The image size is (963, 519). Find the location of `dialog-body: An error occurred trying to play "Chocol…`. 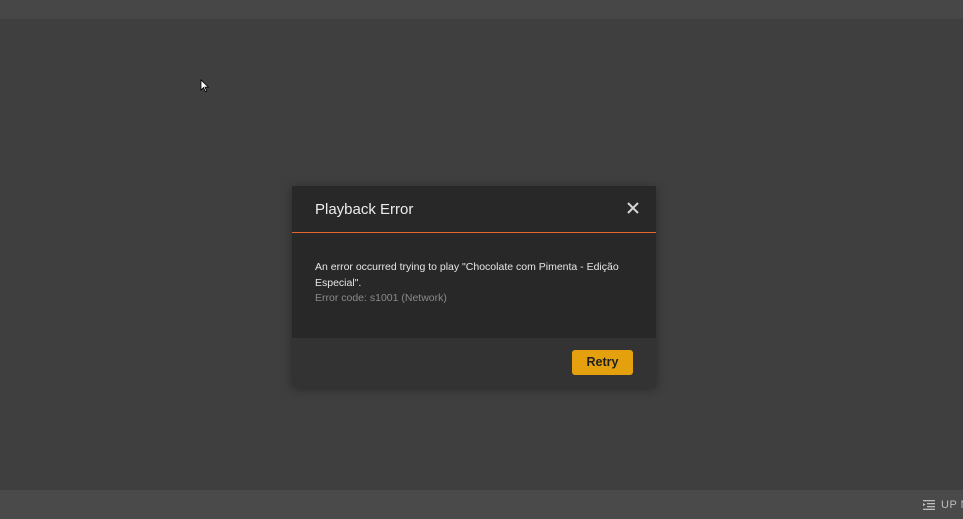

dialog-body: An error occurred trying to play "Chocol… is located at coordinates (474, 285).